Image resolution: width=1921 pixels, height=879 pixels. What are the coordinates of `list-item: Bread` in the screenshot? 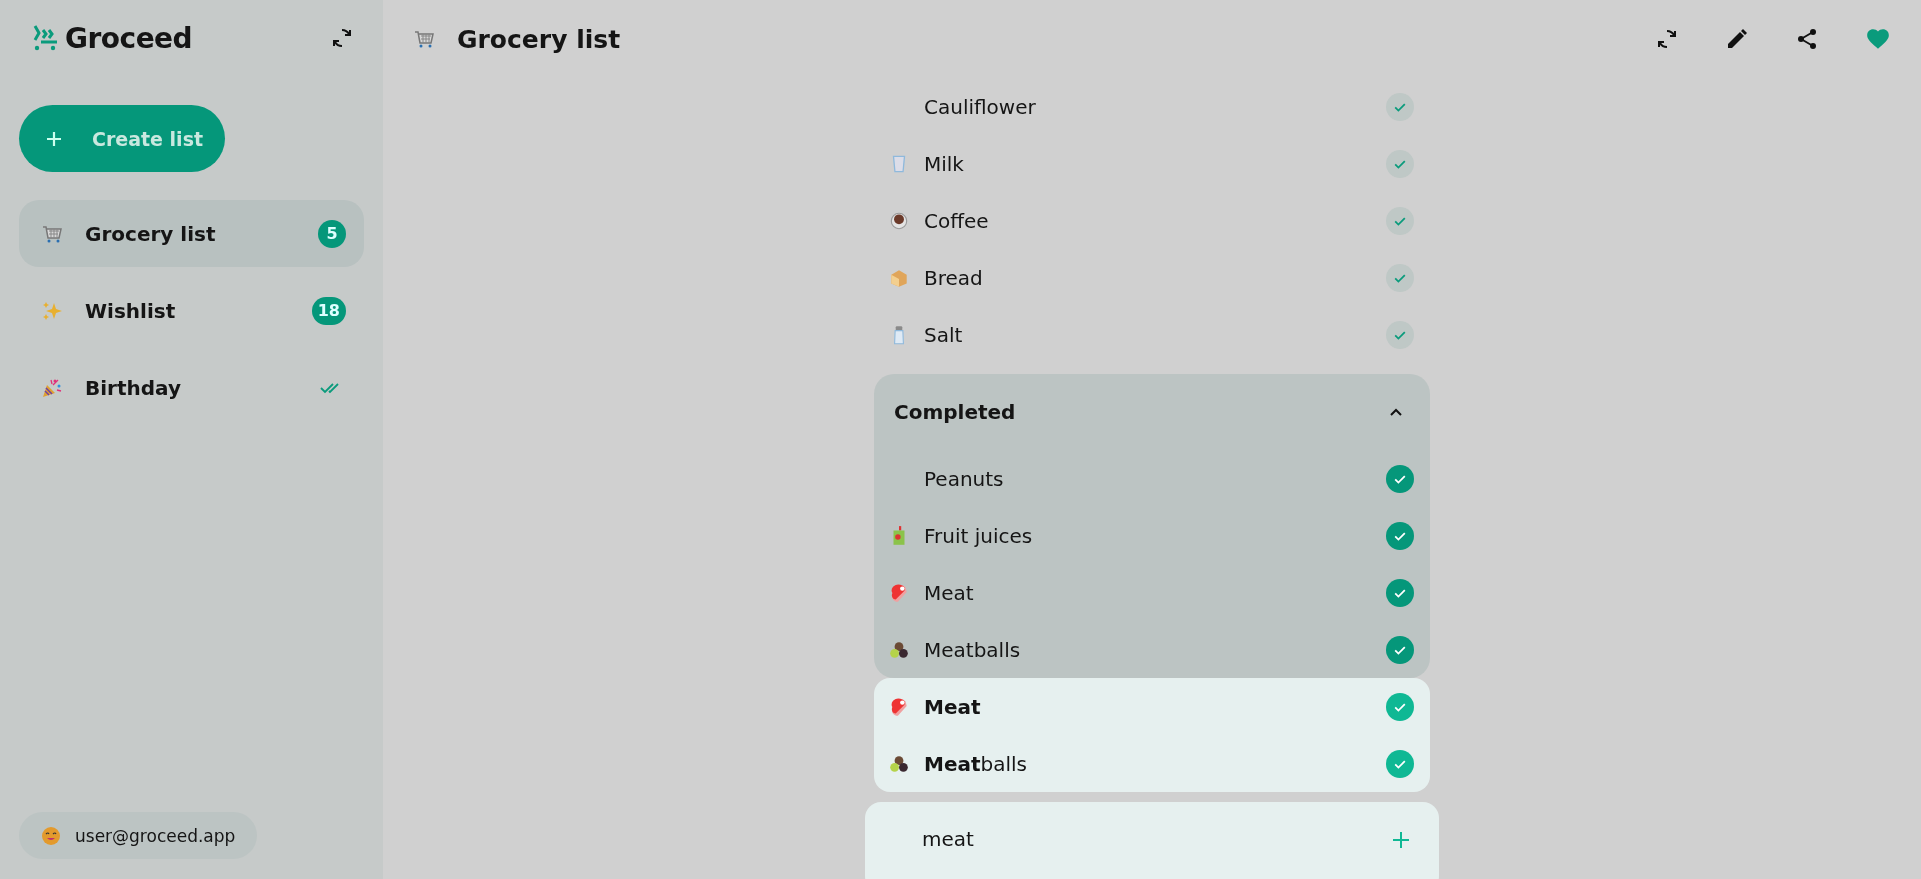 It's located at (1152, 277).